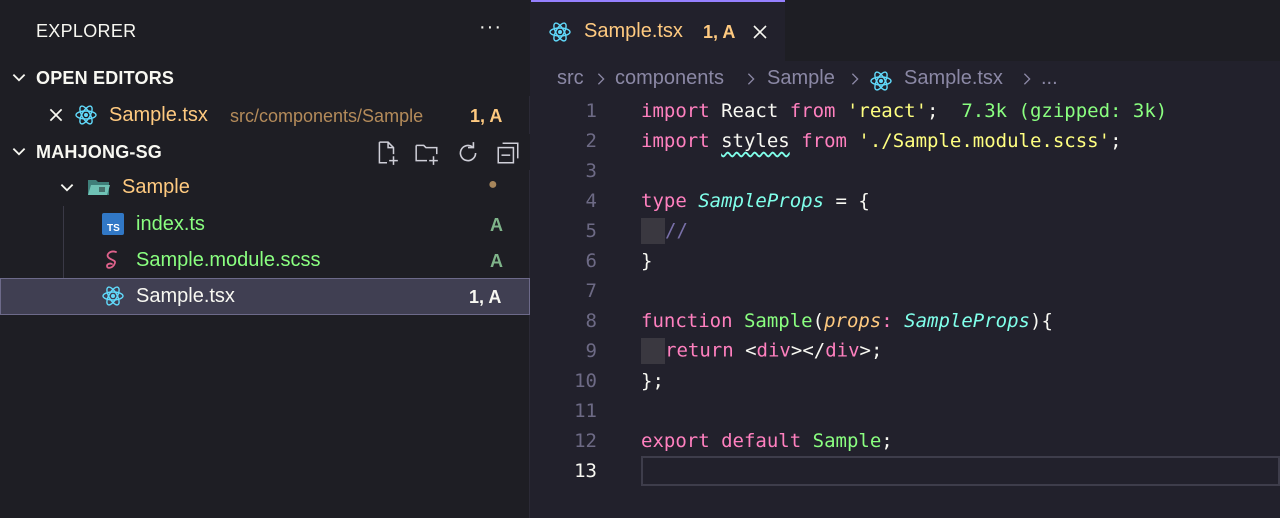  I want to click on open-editors-label: OPEN EDITORS, so click(105, 78).